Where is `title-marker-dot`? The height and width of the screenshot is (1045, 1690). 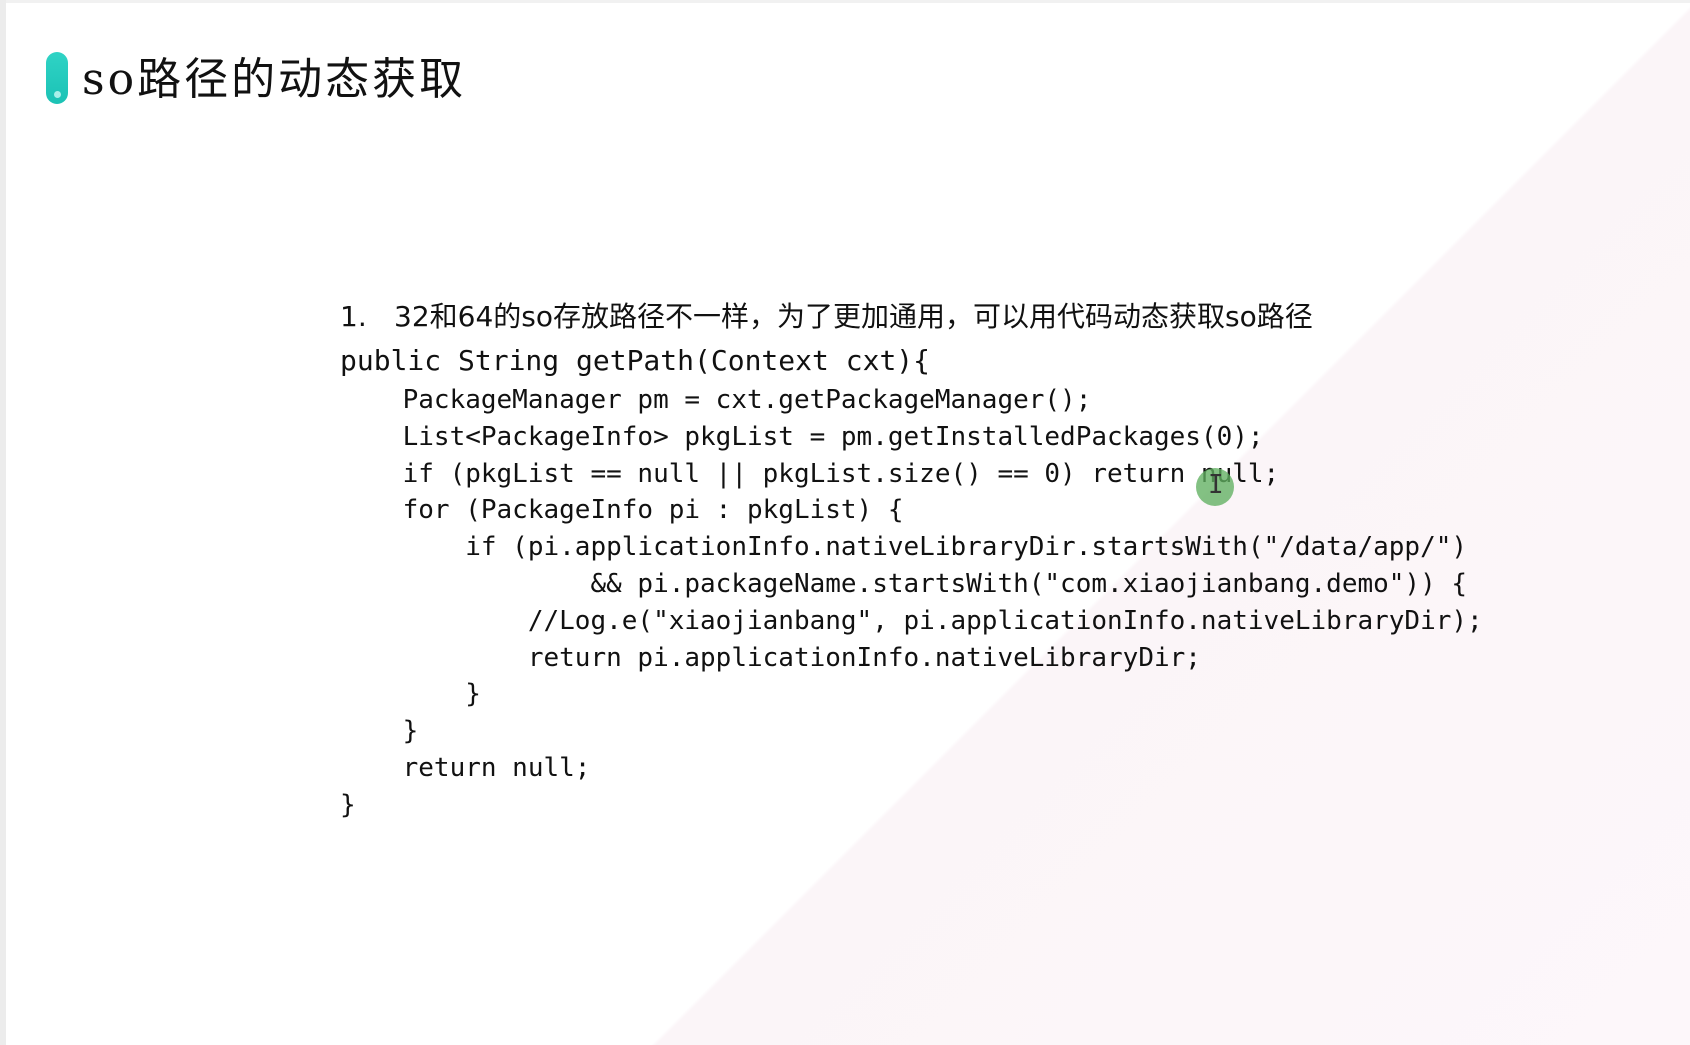
title-marker-dot is located at coordinates (57, 94).